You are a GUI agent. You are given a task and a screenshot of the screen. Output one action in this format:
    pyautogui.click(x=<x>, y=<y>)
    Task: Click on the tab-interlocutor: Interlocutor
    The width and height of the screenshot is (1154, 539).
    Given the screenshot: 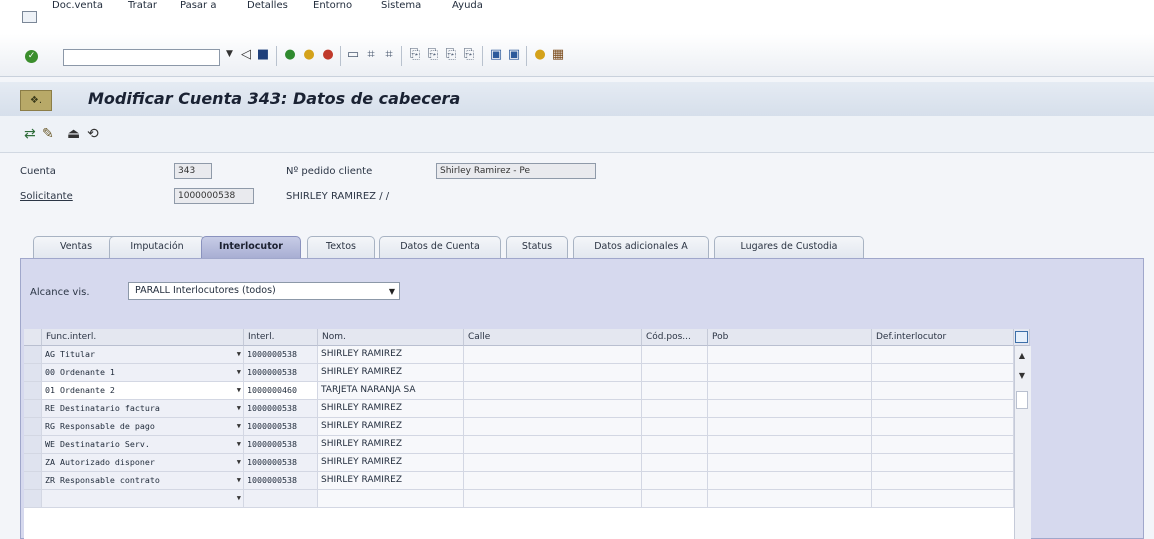 What is the action you would take?
    pyautogui.click(x=251, y=247)
    